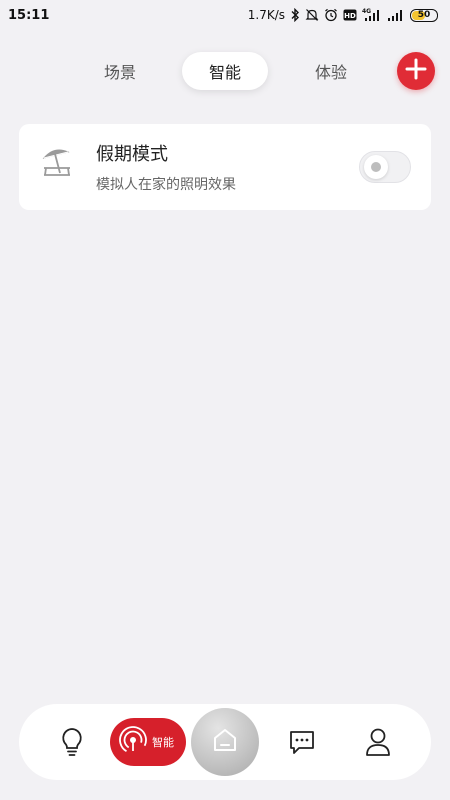 The width and height of the screenshot is (450, 800). Describe the element at coordinates (225, 15) in the screenshot. I see `status-bar: 15:11 1.7K/s HD 4G 50` at that location.